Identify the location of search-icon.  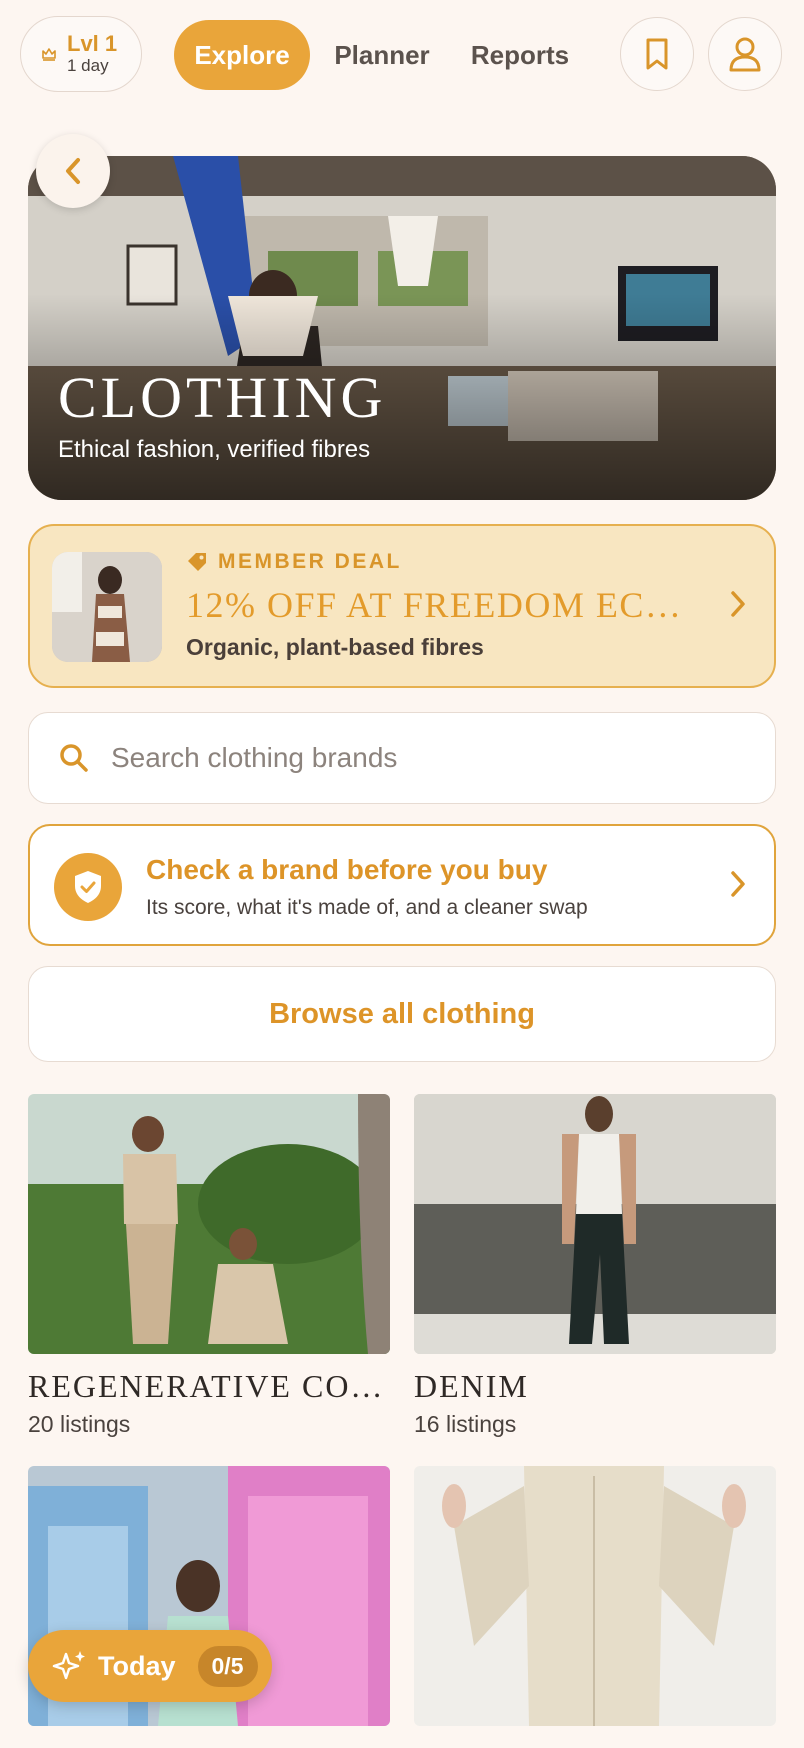
(74, 758).